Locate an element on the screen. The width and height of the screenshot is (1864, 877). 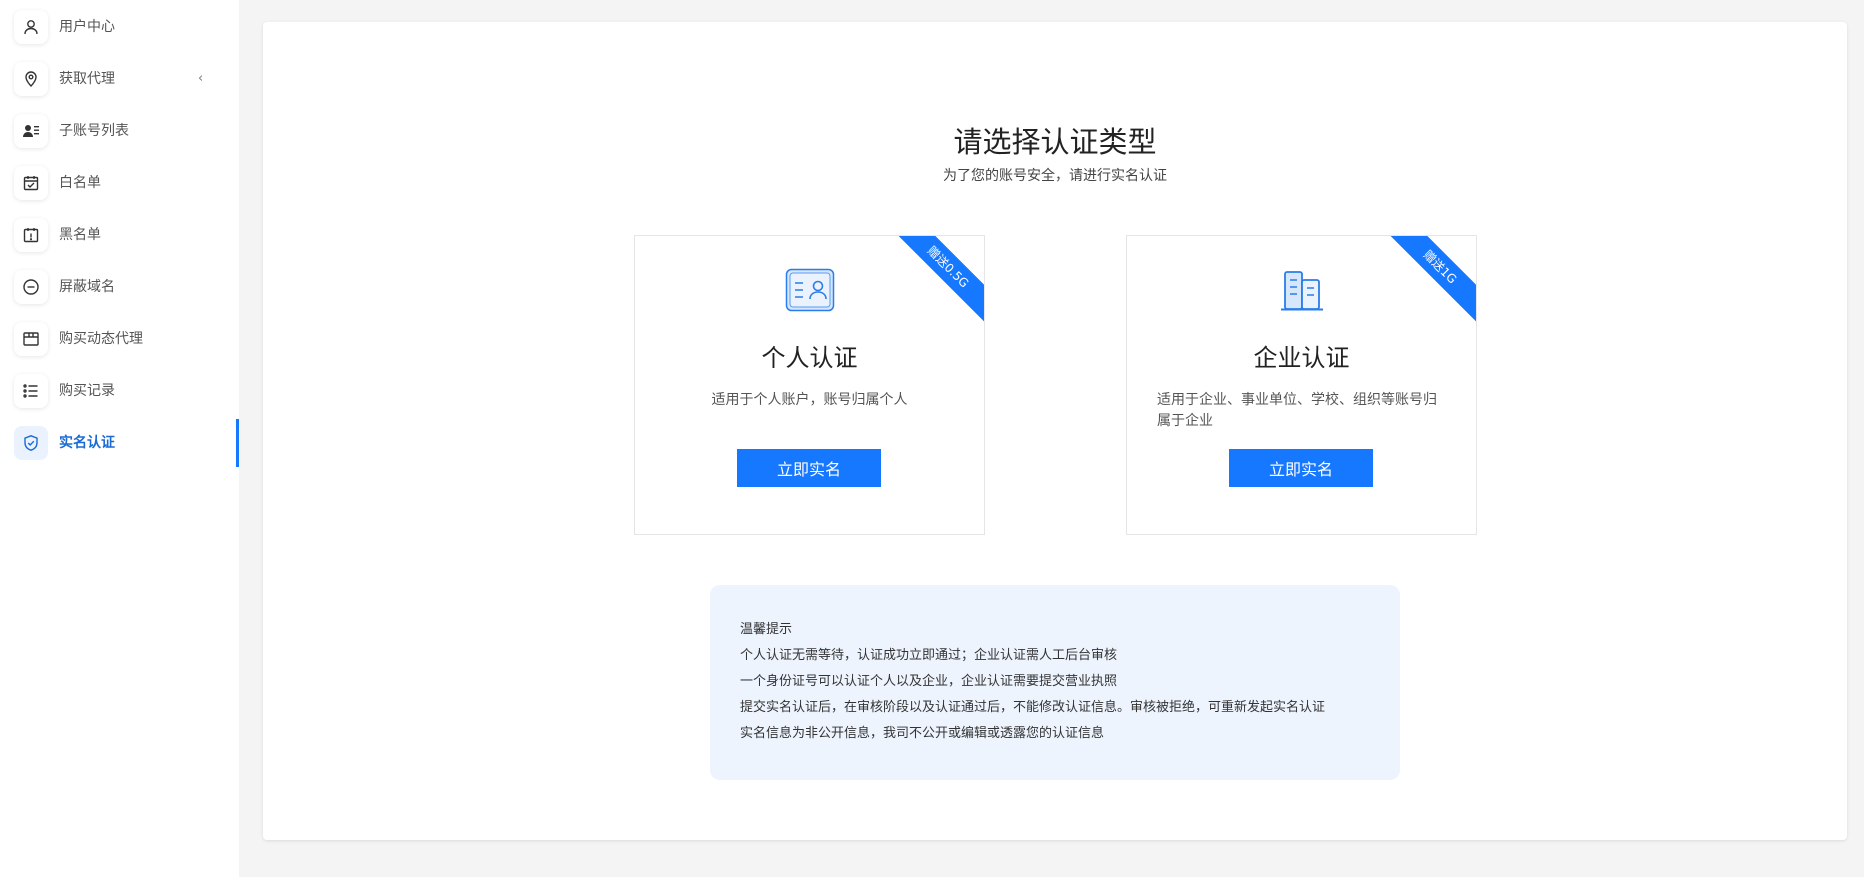
card-title: 企业认证 is located at coordinates (1301, 358).